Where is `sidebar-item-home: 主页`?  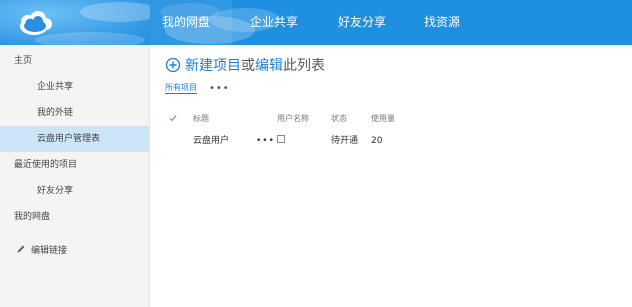
sidebar-item-home: 主页 is located at coordinates (74, 61).